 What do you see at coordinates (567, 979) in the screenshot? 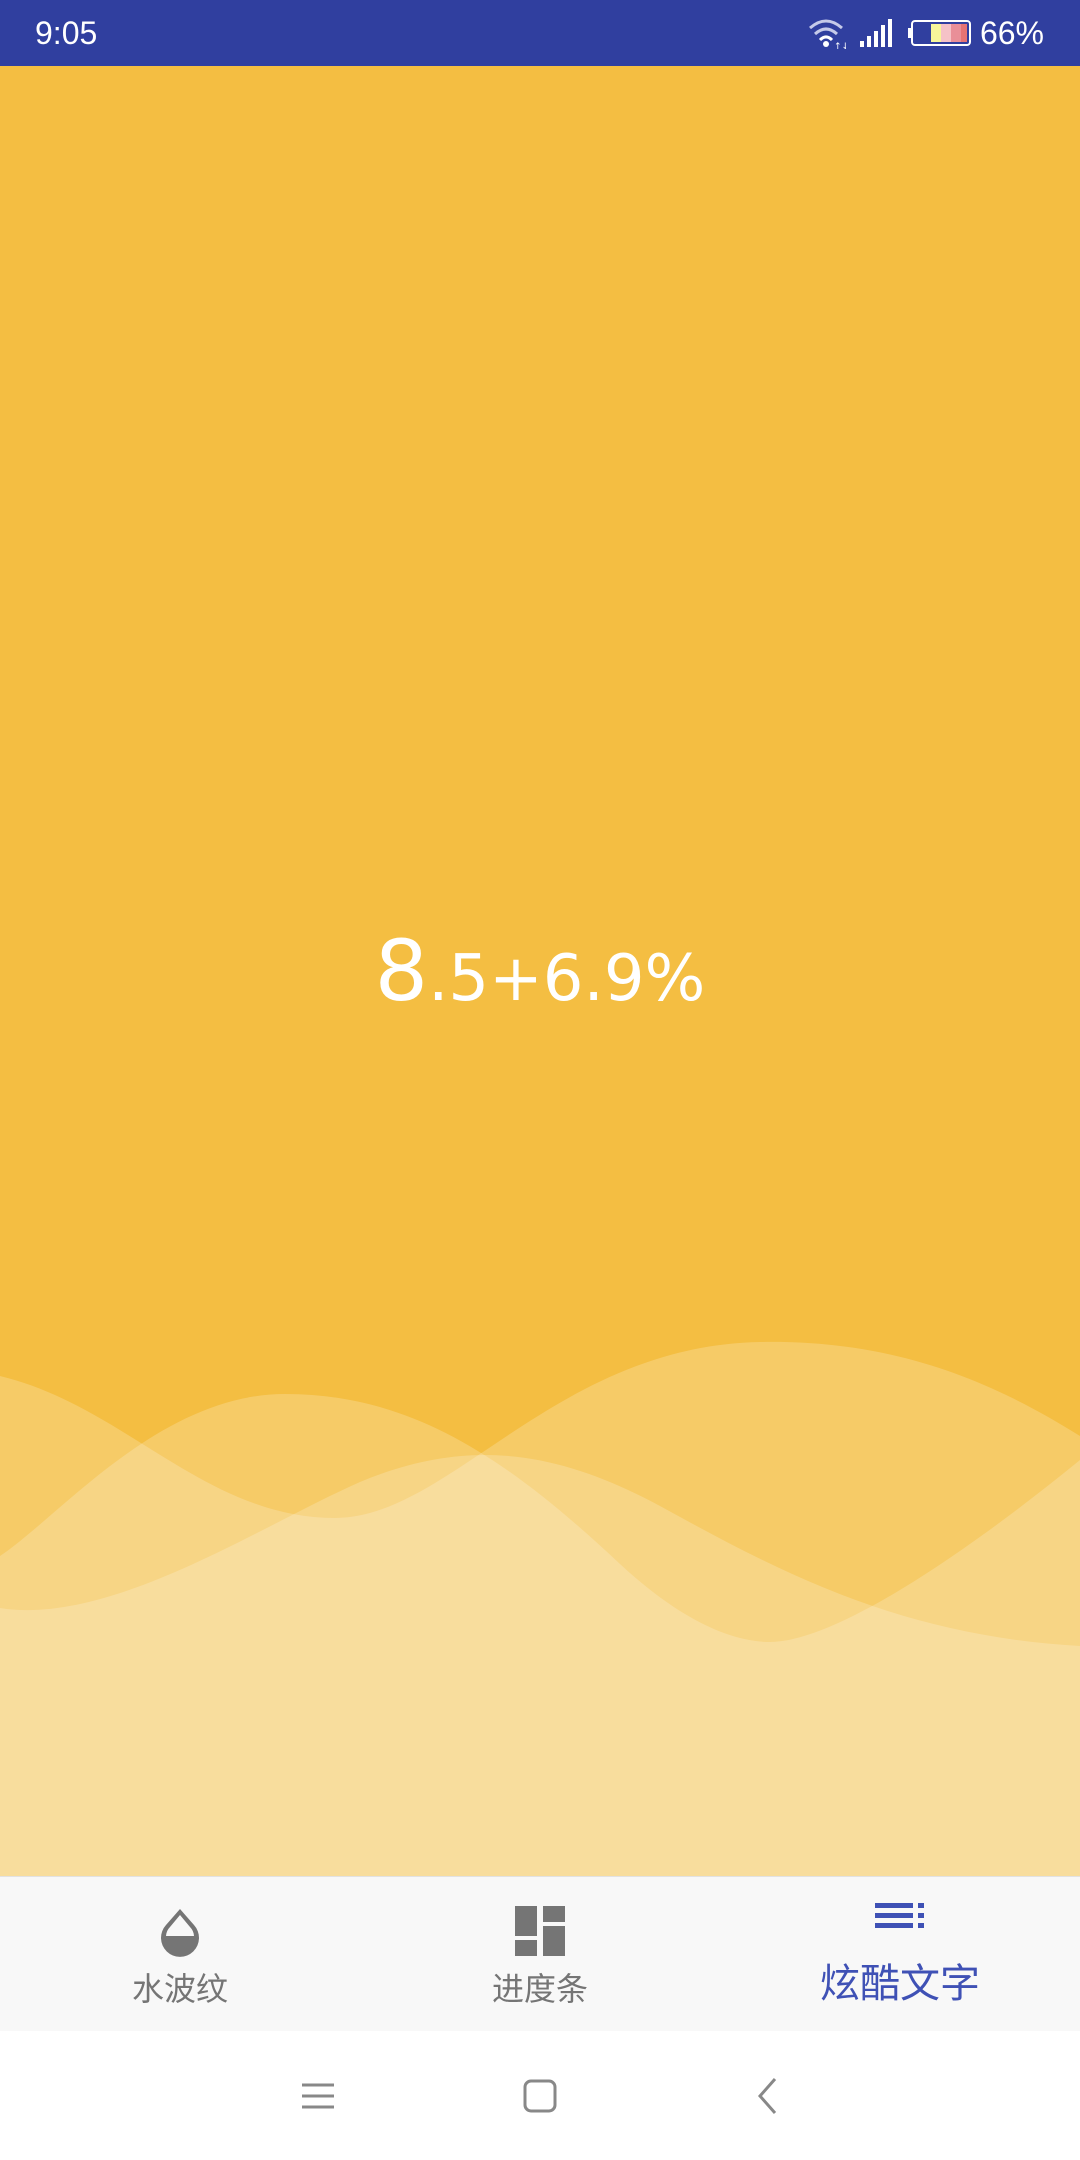
I see `percentage-text: .5+6.9%` at bounding box center [567, 979].